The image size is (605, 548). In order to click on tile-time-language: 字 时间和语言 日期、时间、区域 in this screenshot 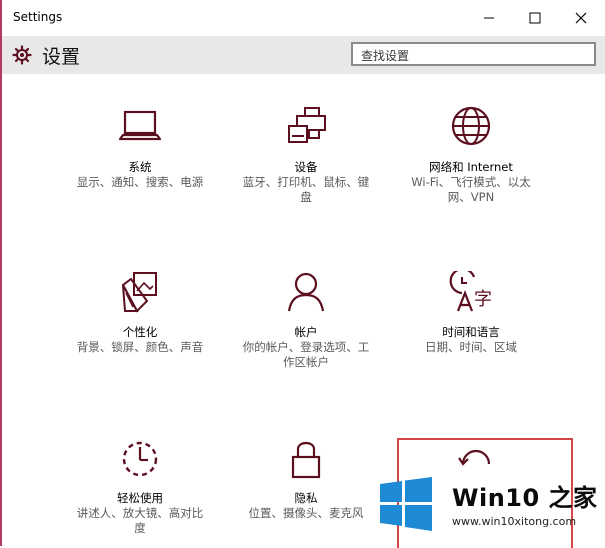, I will do `click(471, 313)`.